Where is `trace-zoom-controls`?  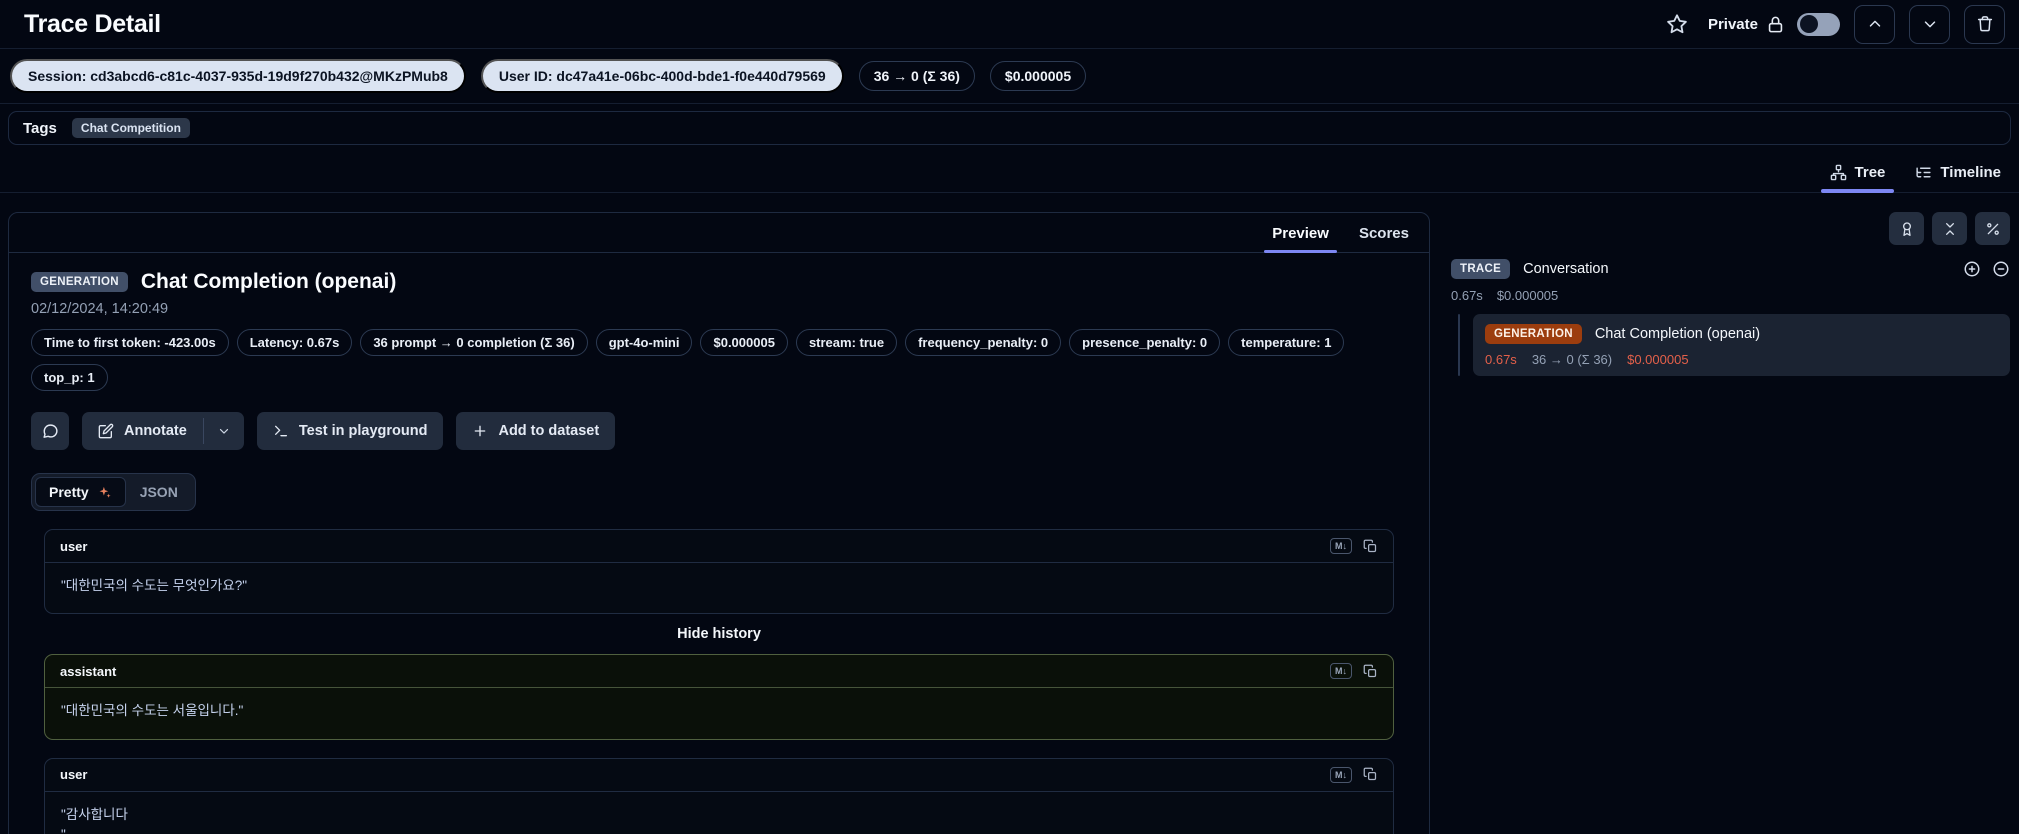
trace-zoom-controls is located at coordinates (1986, 269).